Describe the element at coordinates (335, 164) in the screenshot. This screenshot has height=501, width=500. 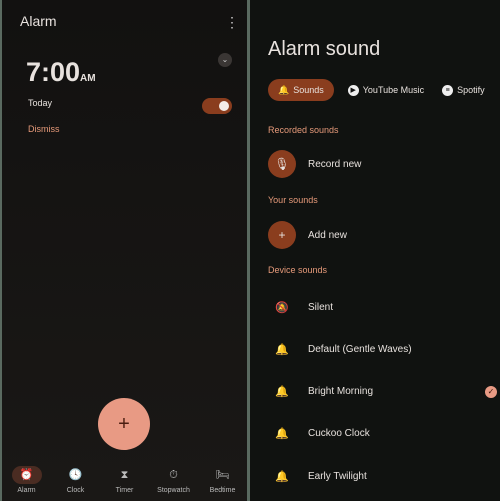
I see `row-label: Record new` at that location.